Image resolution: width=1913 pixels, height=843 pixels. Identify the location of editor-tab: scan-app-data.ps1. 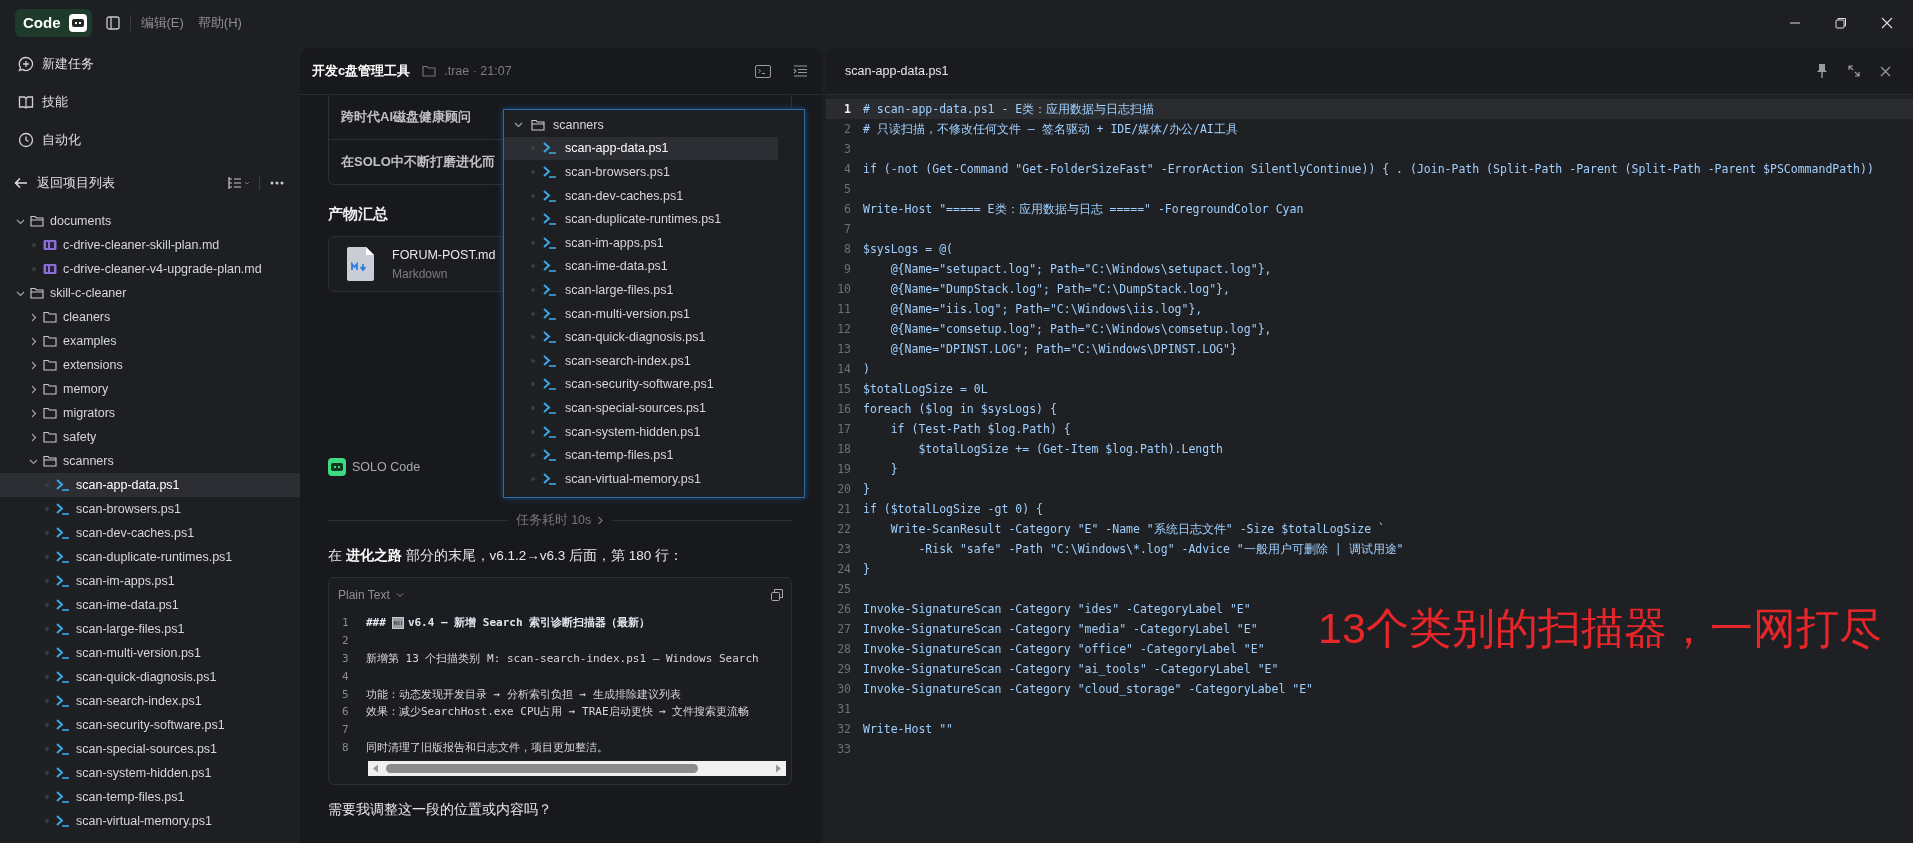
(897, 71).